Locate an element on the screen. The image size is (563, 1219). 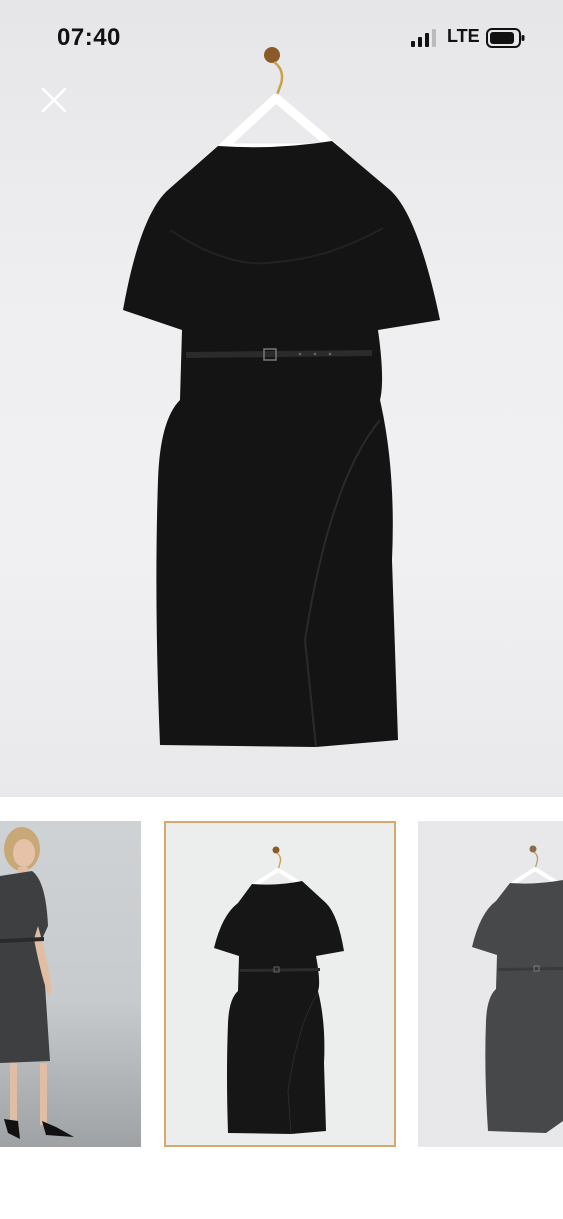
dress-thumbnail-image is located at coordinates (279, 990).